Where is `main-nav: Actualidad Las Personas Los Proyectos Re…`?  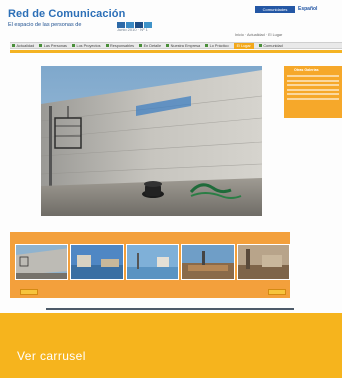 main-nav: Actualidad Las Personas Los Proyectos Re… is located at coordinates (176, 45).